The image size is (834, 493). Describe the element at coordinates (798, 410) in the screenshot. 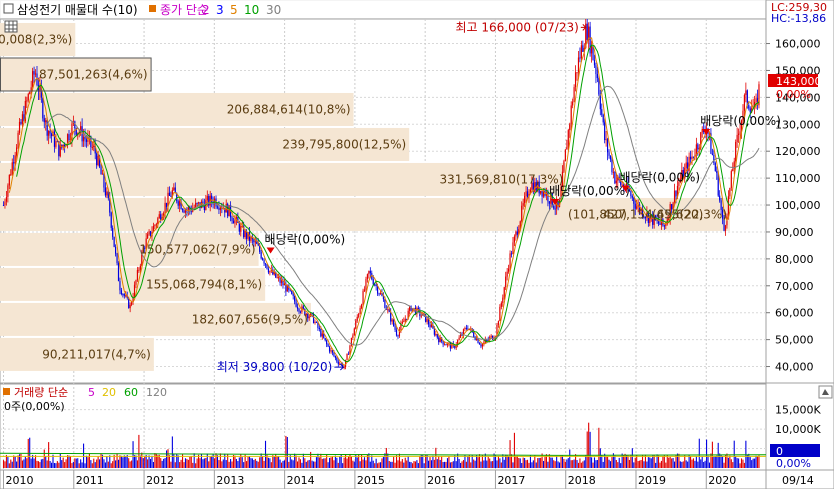

I see `volume-tick-label: 15,000K` at that location.